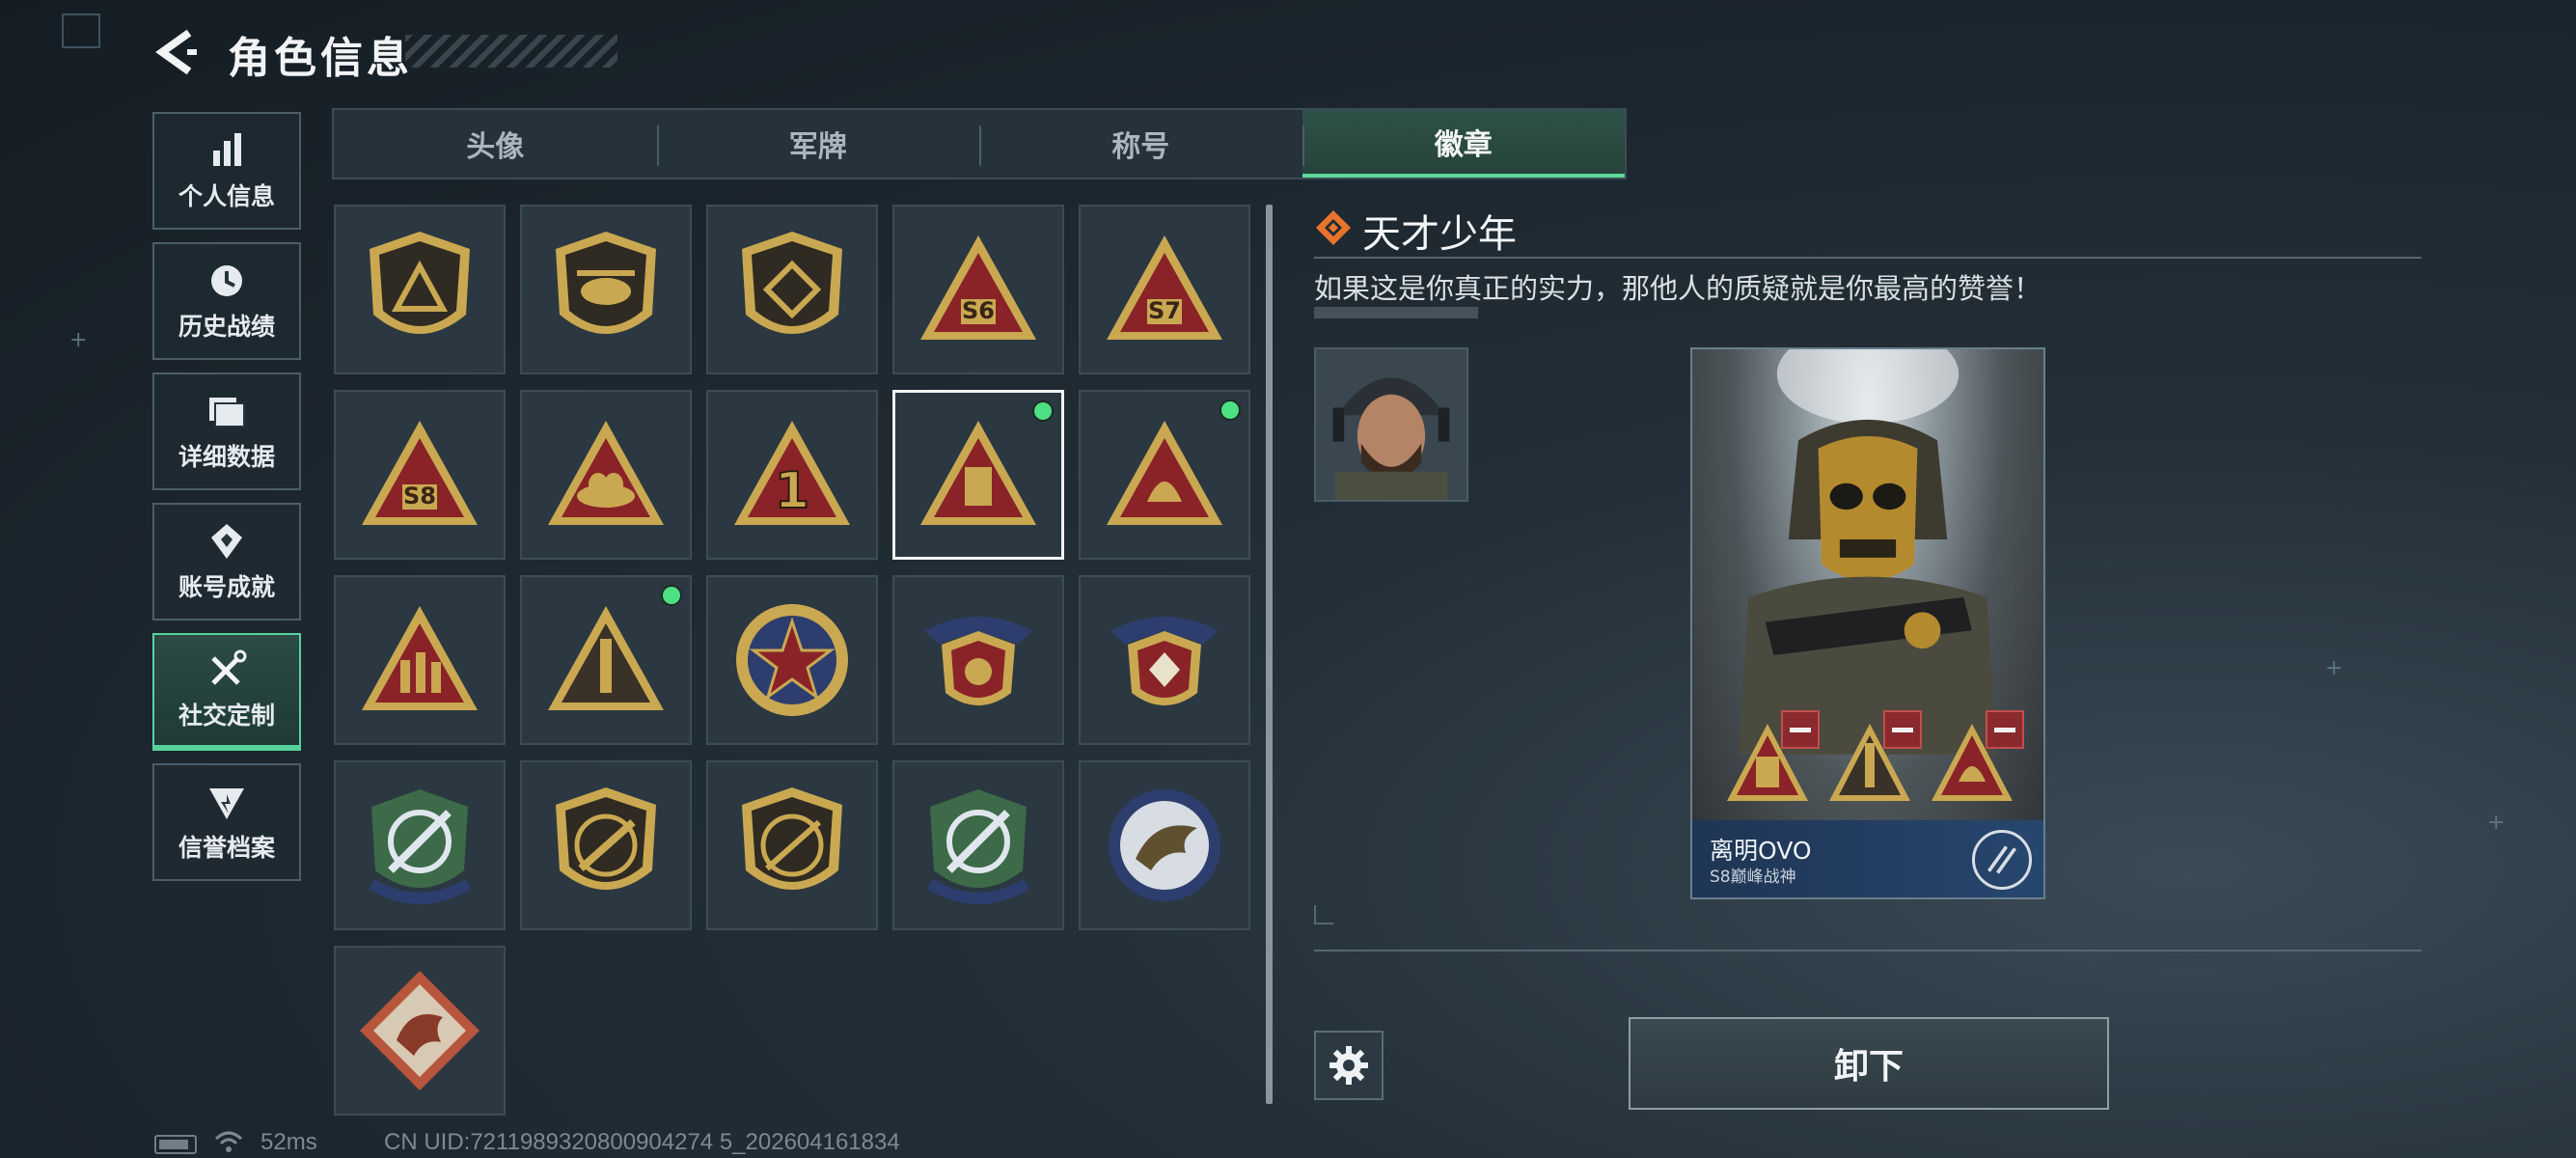 This screenshot has width=2576, height=1158. Describe the element at coordinates (1141, 144) in the screenshot. I see `tab-title: 称号` at that location.